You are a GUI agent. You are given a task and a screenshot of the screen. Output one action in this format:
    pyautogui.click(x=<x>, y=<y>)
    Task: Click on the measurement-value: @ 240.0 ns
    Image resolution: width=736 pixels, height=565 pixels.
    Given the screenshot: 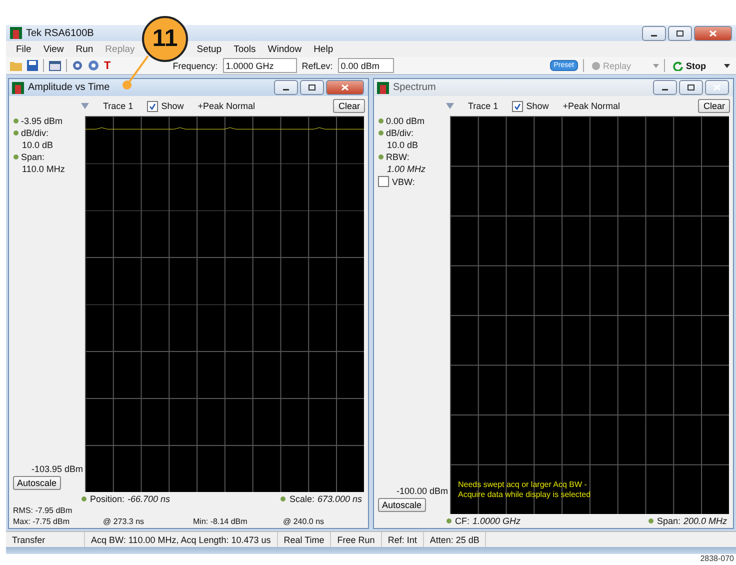 What is the action you would take?
    pyautogui.click(x=304, y=521)
    